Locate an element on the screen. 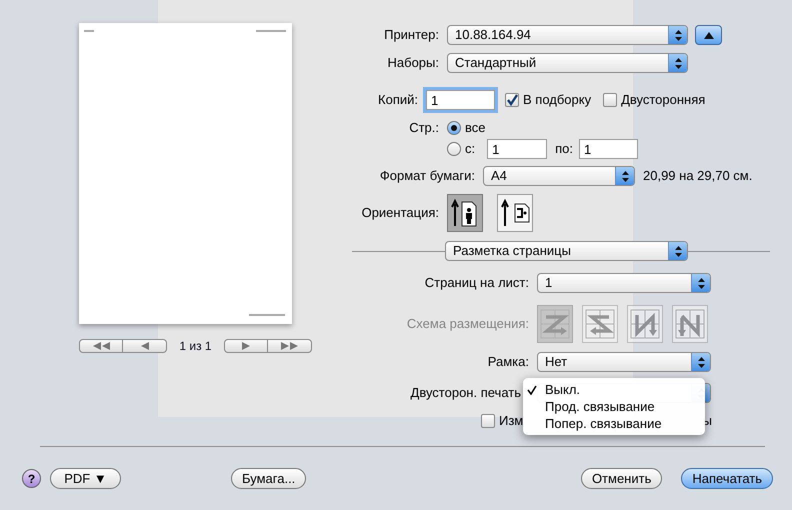 This screenshot has width=792, height=510. landscape-page-icon is located at coordinates (515, 213).